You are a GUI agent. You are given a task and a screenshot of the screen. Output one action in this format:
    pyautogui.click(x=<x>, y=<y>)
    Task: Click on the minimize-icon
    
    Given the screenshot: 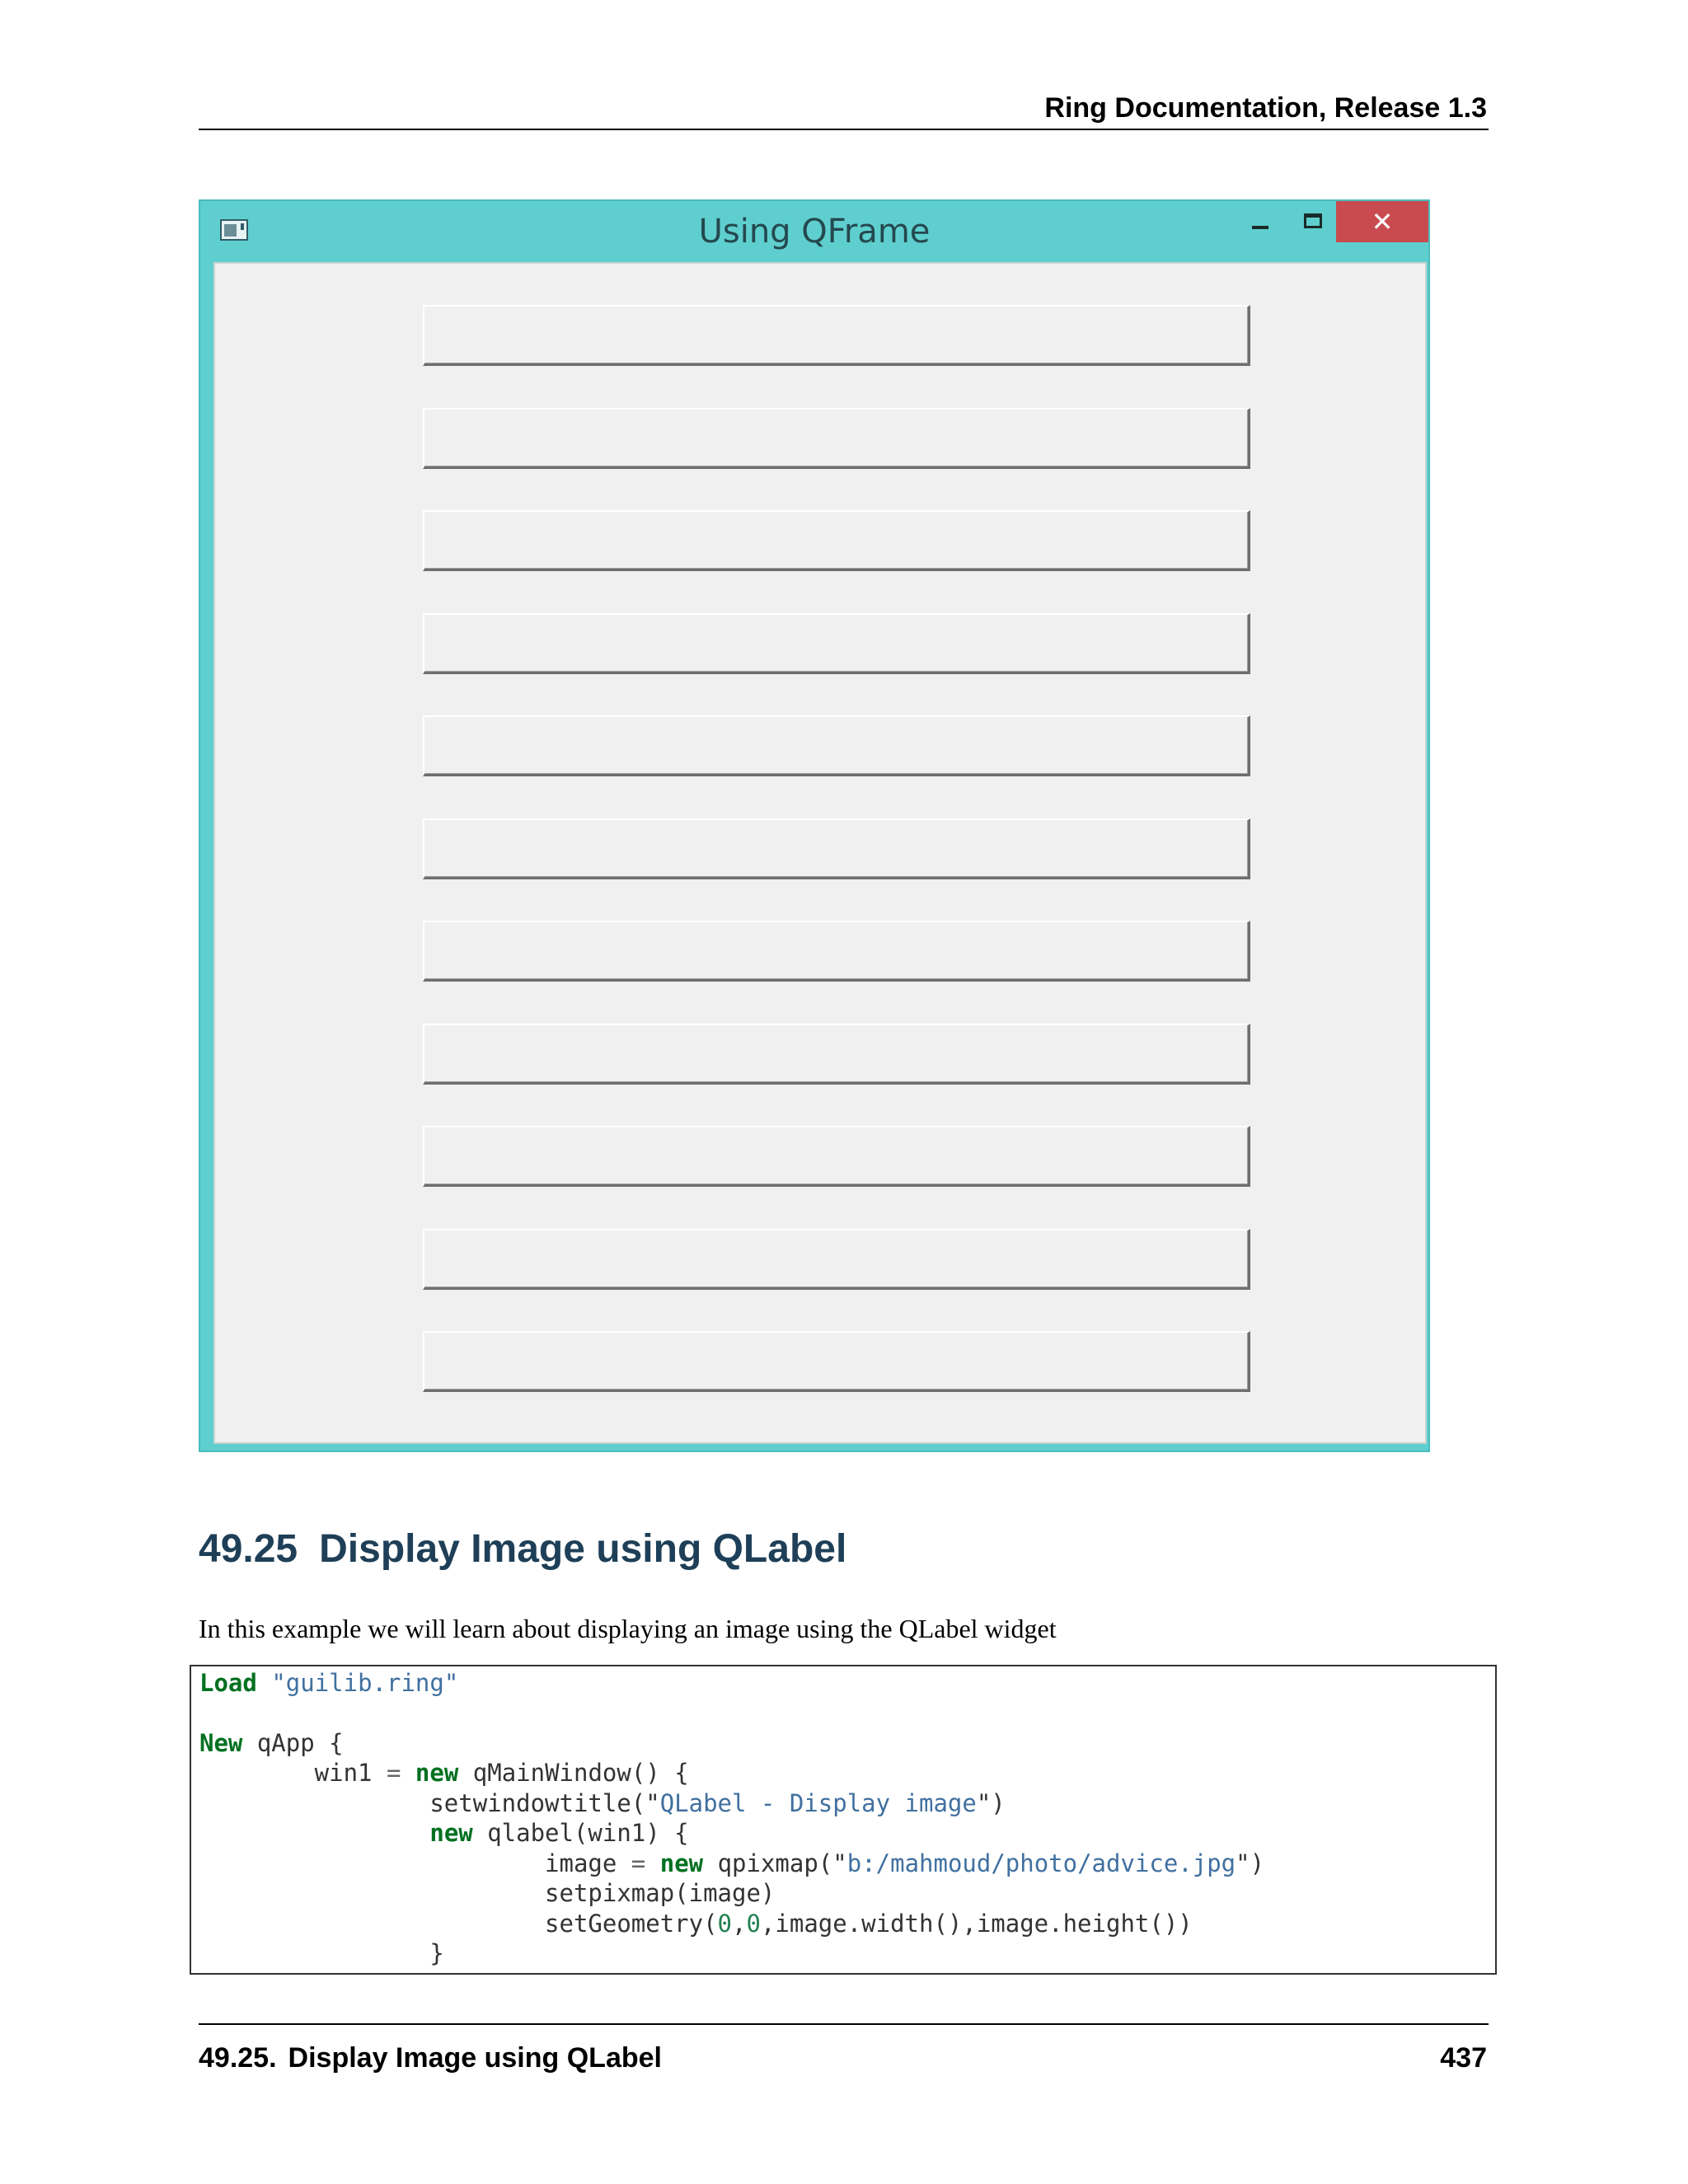 What is the action you would take?
    pyautogui.click(x=1261, y=221)
    